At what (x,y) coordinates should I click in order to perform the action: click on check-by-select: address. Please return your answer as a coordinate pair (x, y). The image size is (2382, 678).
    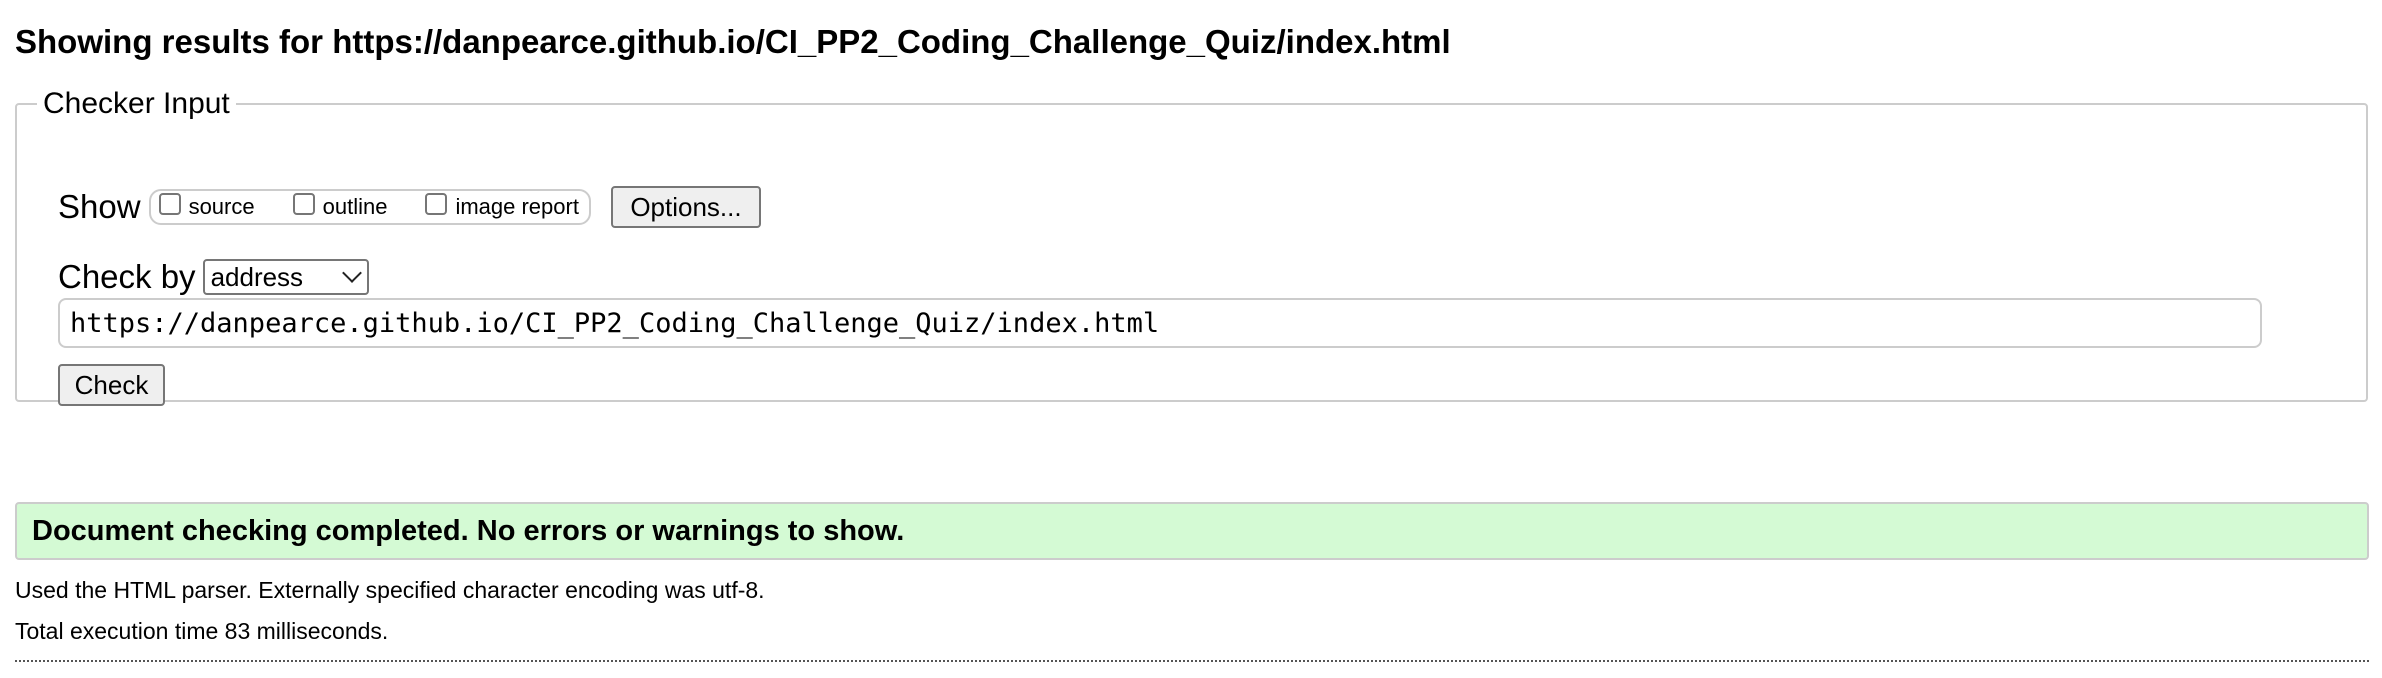
    Looking at the image, I should click on (285, 277).